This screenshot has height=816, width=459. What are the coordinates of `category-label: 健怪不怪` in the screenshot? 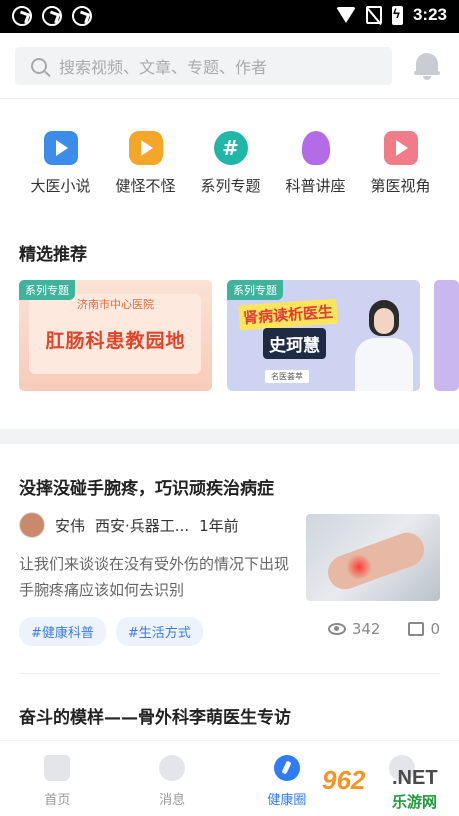 It's located at (145, 186).